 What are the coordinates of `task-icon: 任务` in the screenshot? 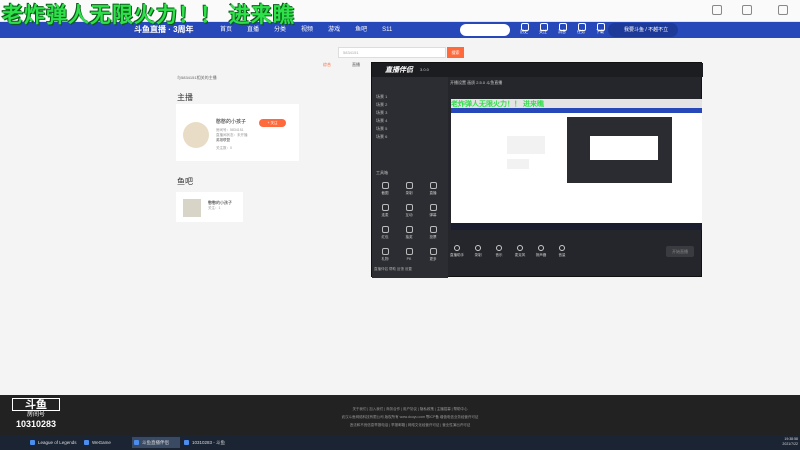 It's located at (581, 30).